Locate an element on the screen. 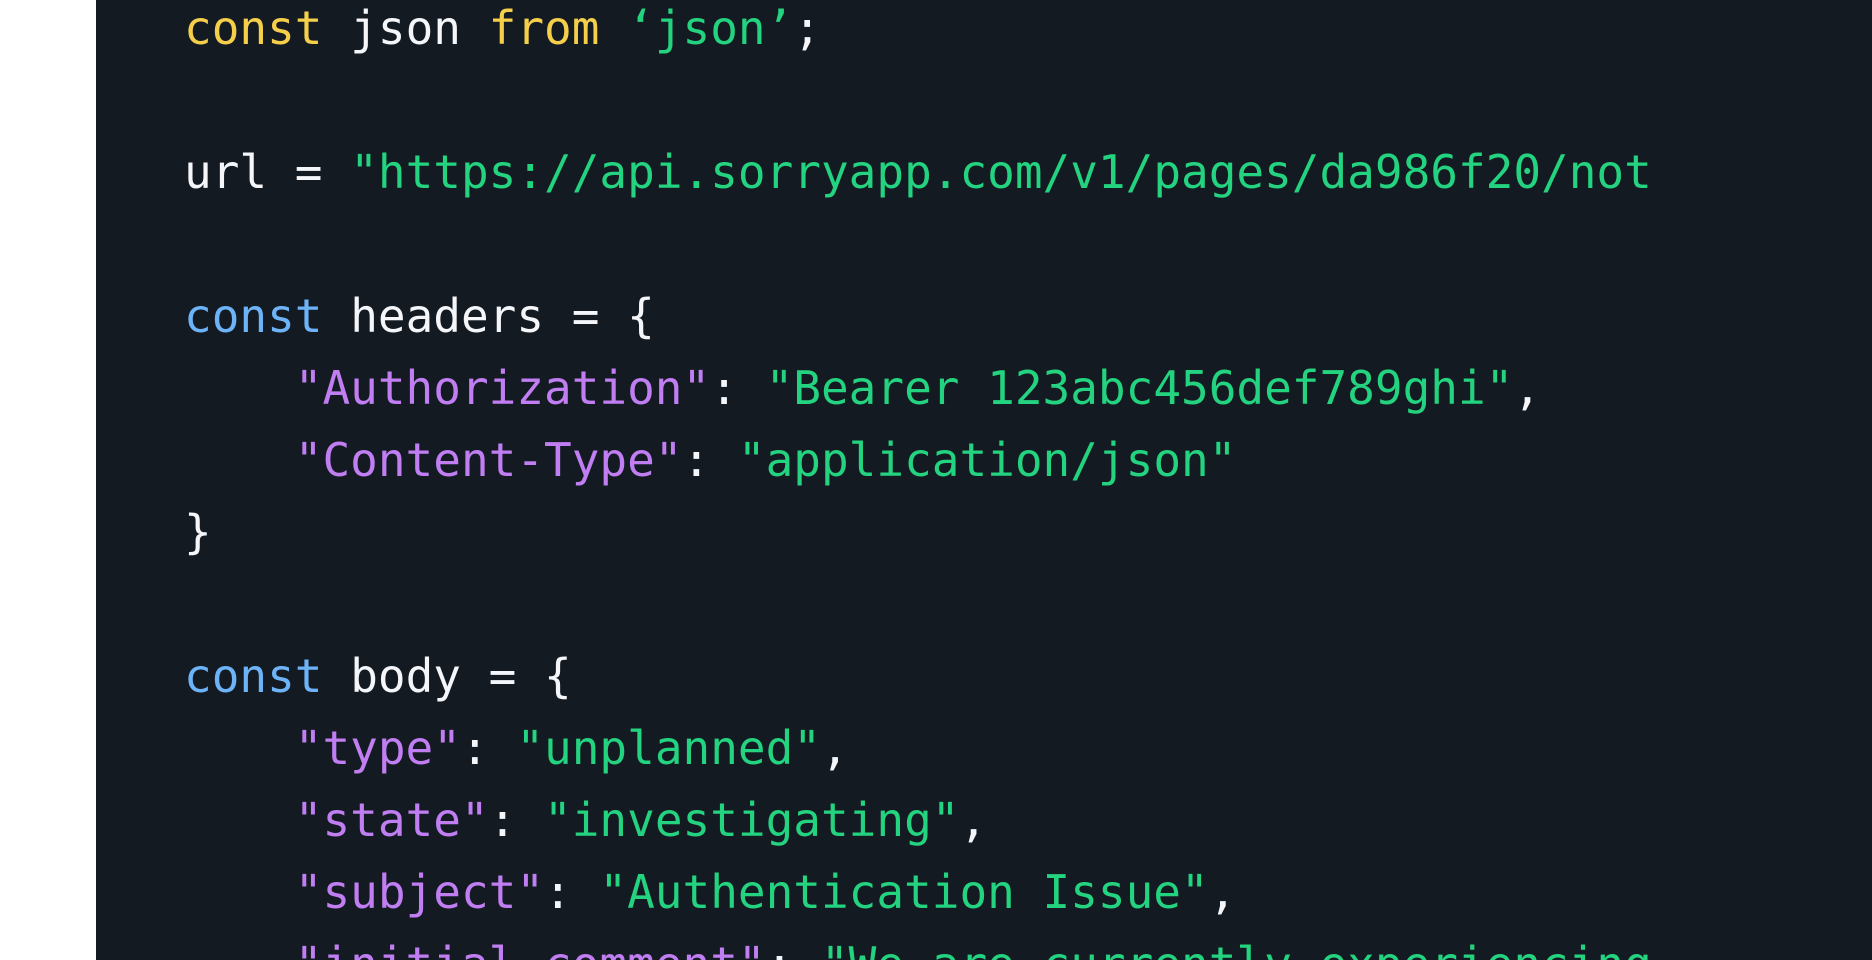 The height and width of the screenshot is (960, 1872). code-token-string: "Authentication Issue" is located at coordinates (904, 892).